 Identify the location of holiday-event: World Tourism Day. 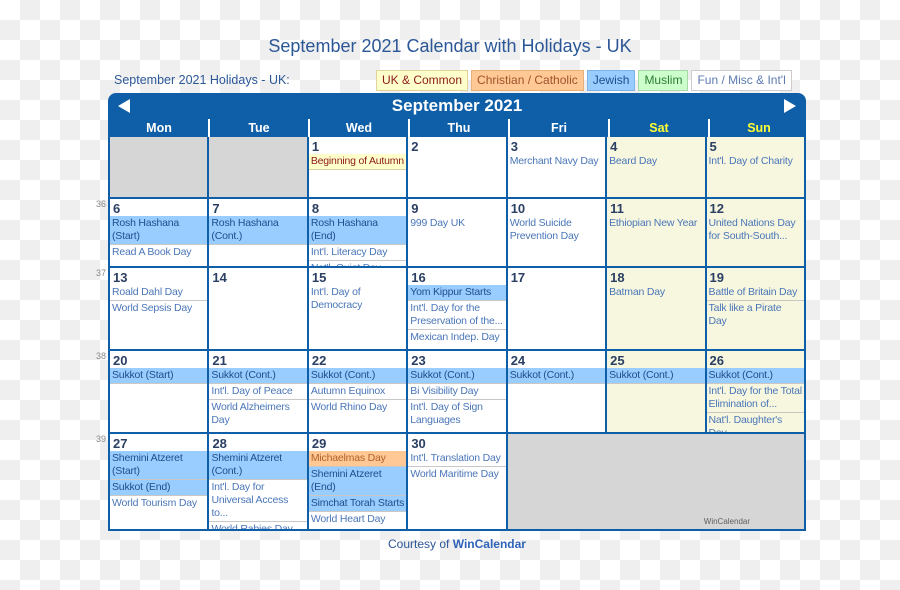
(158, 503).